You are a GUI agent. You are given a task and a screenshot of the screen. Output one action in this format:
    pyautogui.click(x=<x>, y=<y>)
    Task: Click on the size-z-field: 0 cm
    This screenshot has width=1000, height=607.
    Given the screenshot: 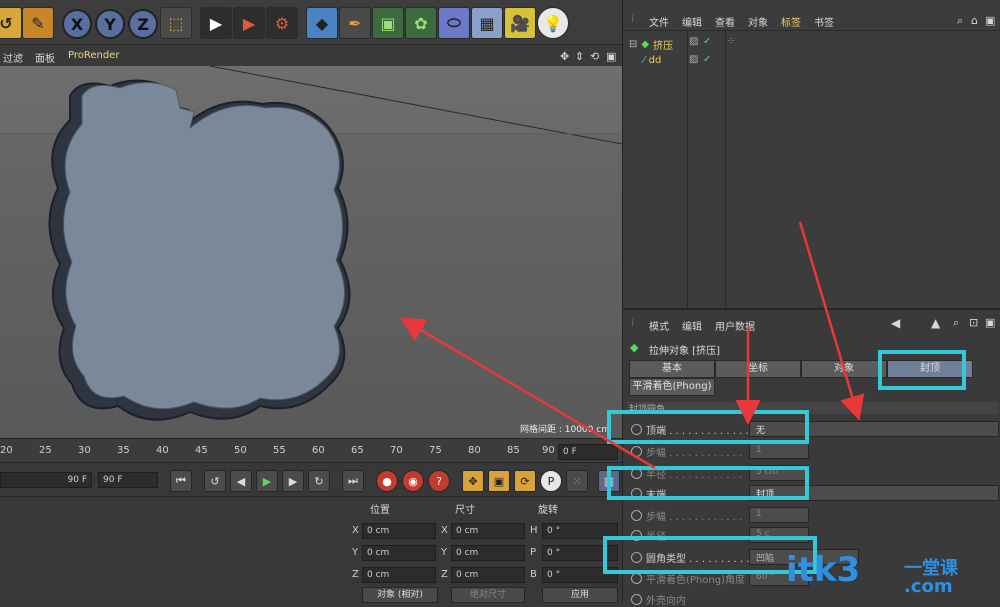 What is the action you would take?
    pyautogui.click(x=488, y=575)
    